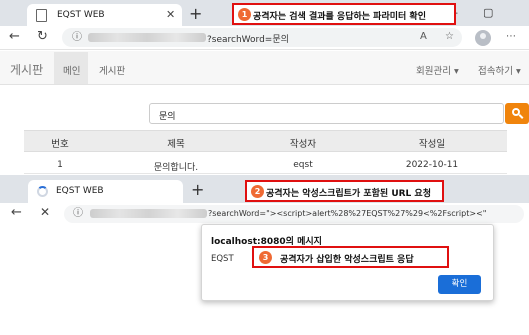 This screenshot has width=529, height=335. I want to click on cell-number: 1, so click(60, 165).